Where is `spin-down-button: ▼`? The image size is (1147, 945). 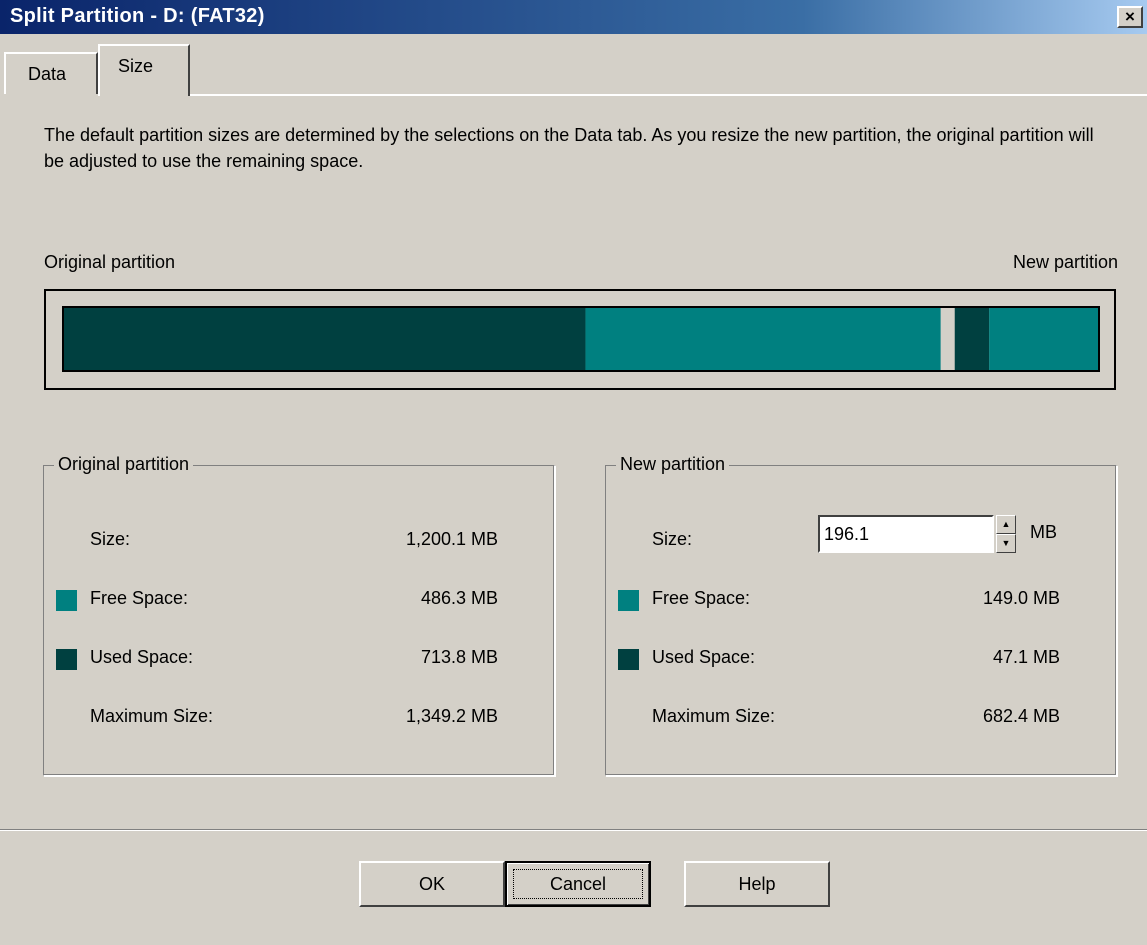
spin-down-button: ▼ is located at coordinates (1006, 543).